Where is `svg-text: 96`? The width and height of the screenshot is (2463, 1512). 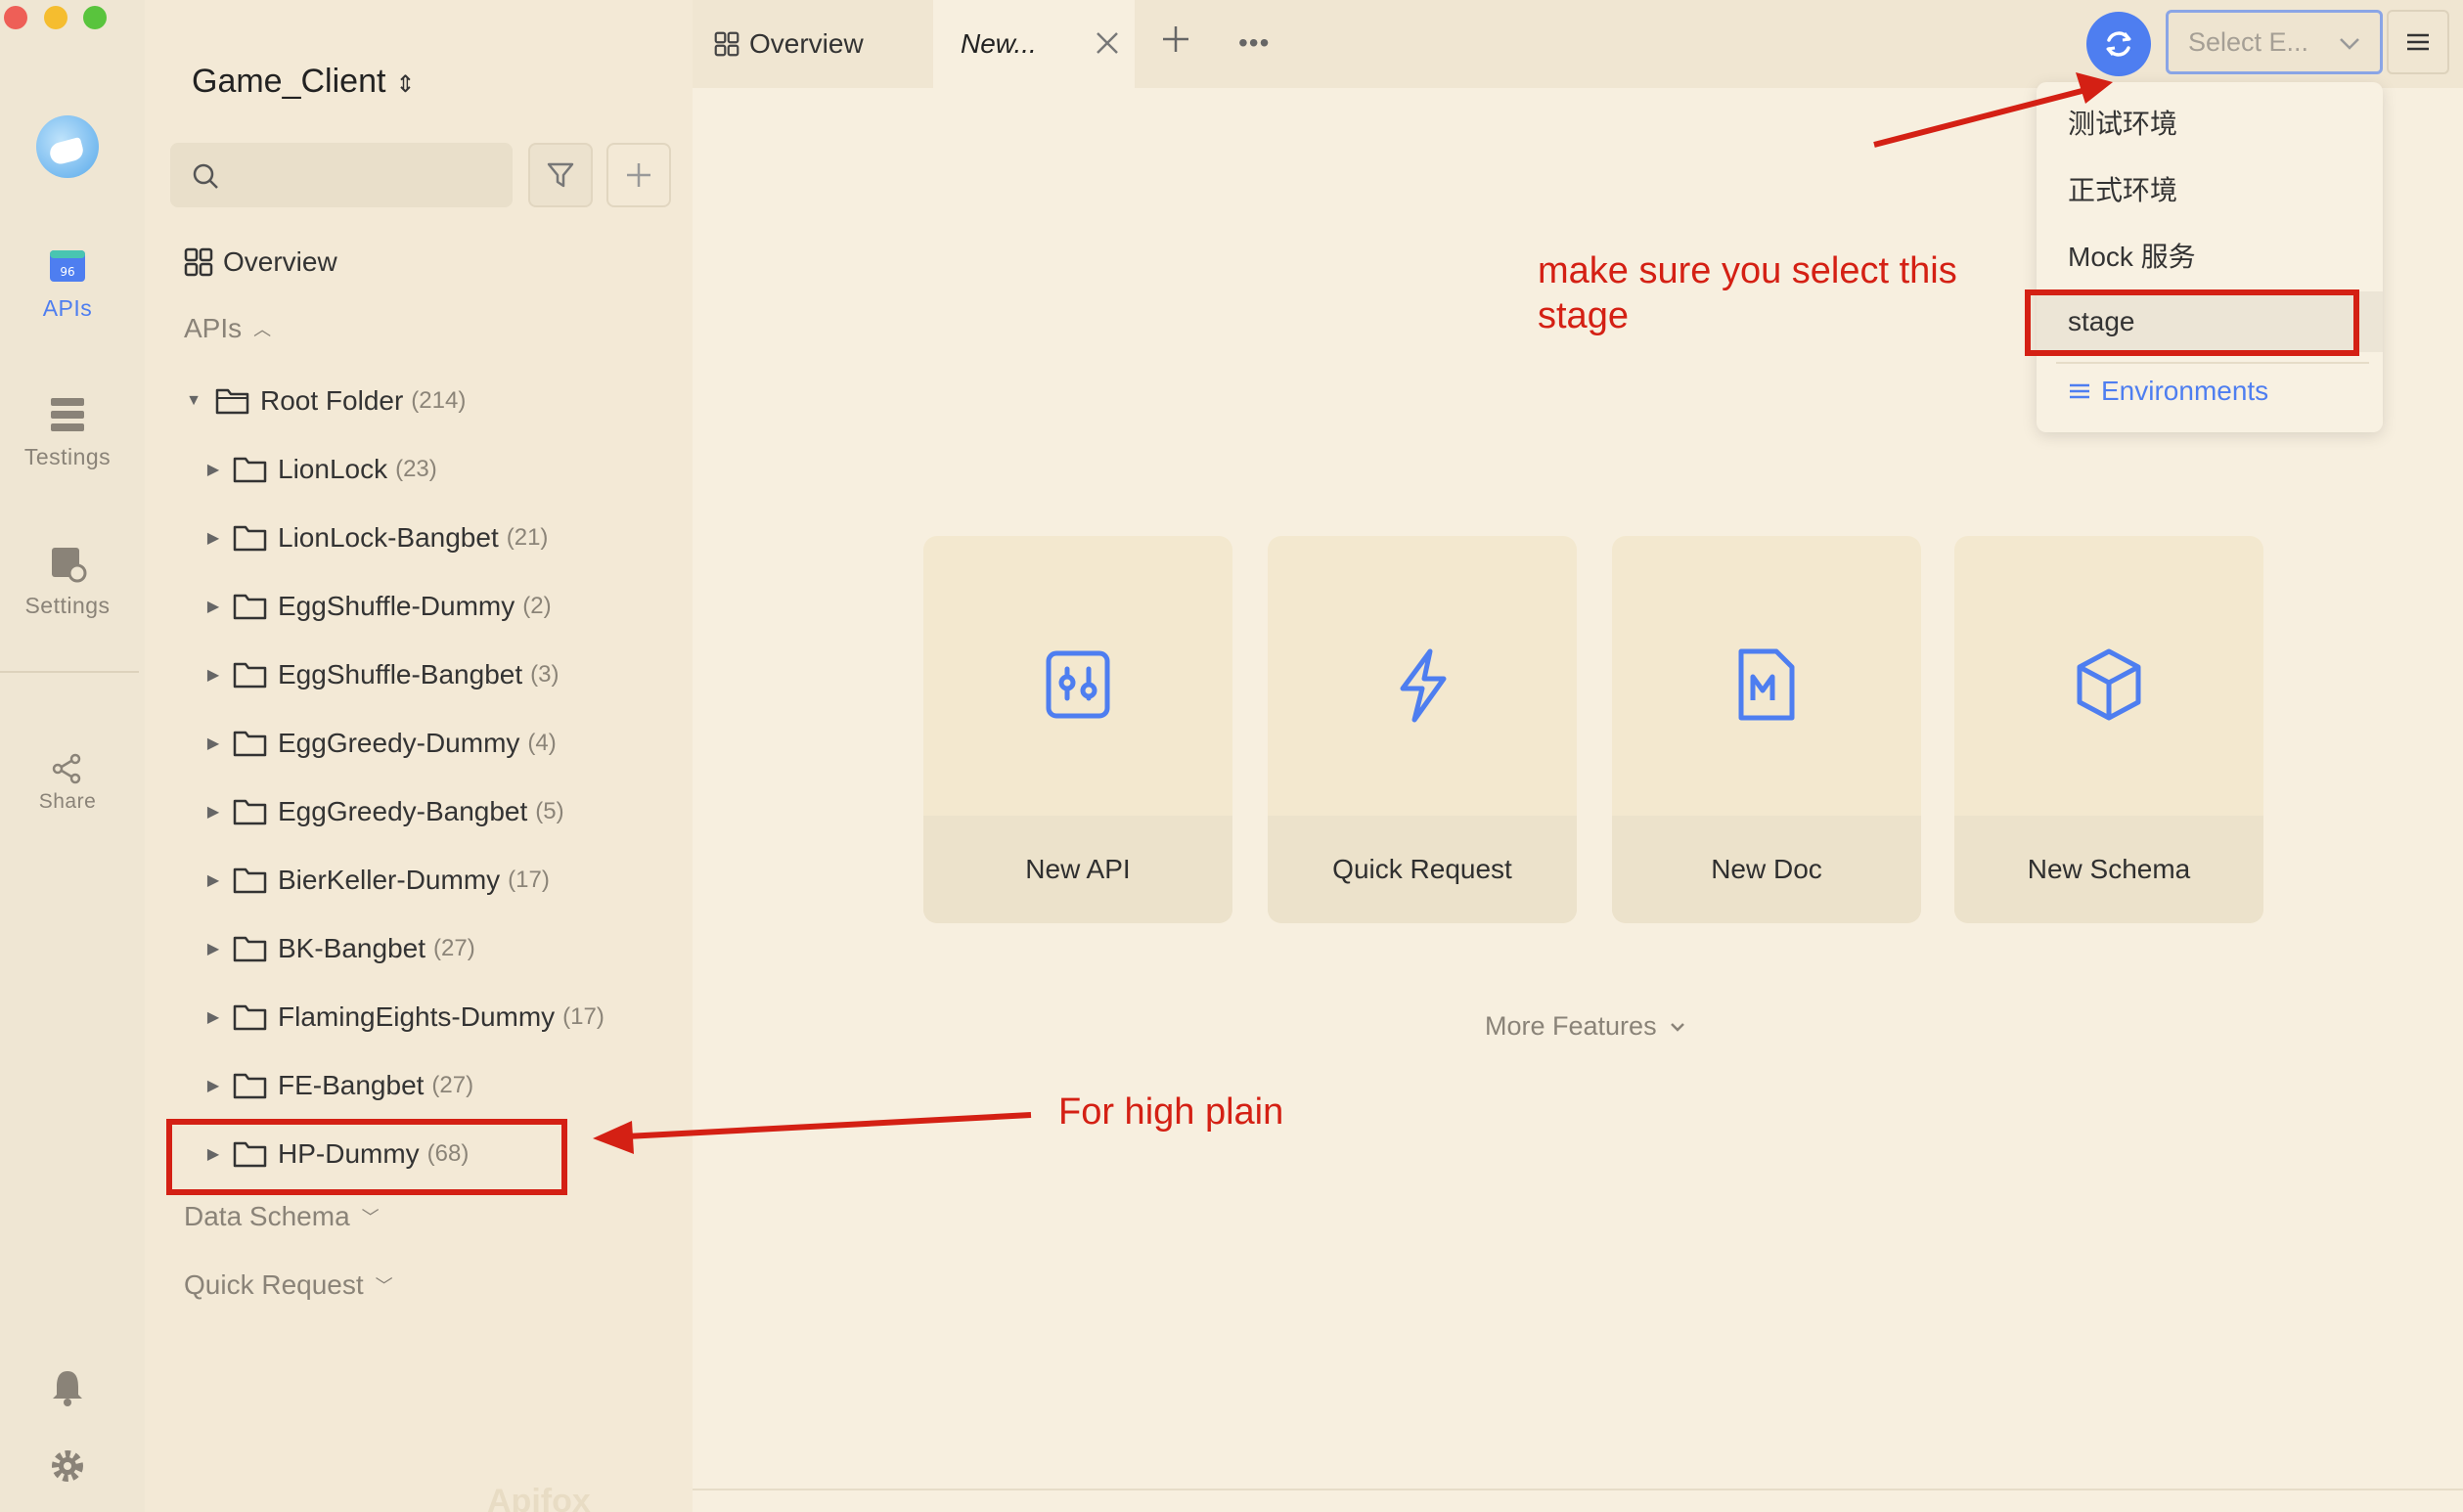 svg-text: 96 is located at coordinates (67, 272).